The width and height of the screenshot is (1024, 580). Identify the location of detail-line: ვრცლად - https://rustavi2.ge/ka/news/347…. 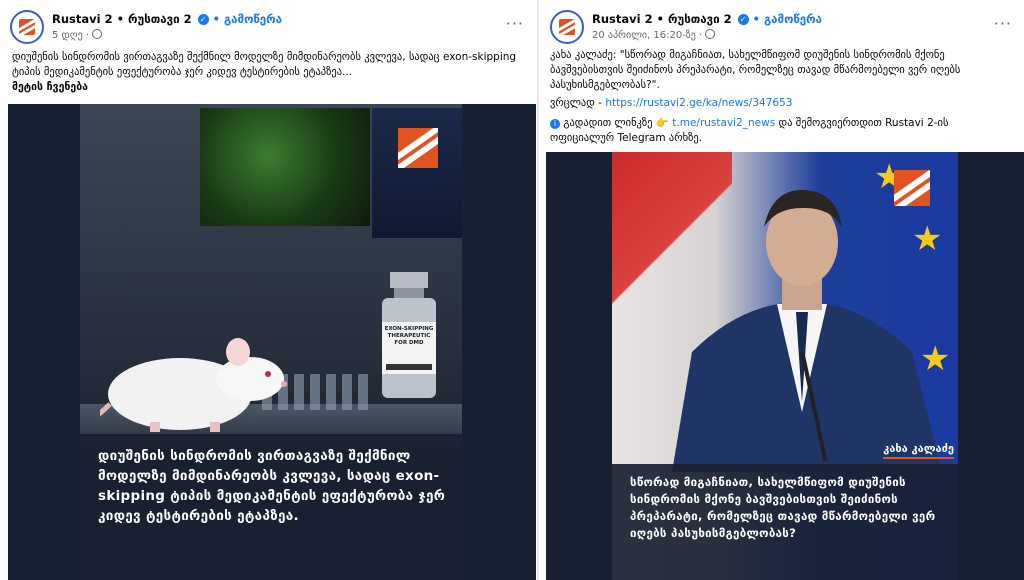
(782, 103).